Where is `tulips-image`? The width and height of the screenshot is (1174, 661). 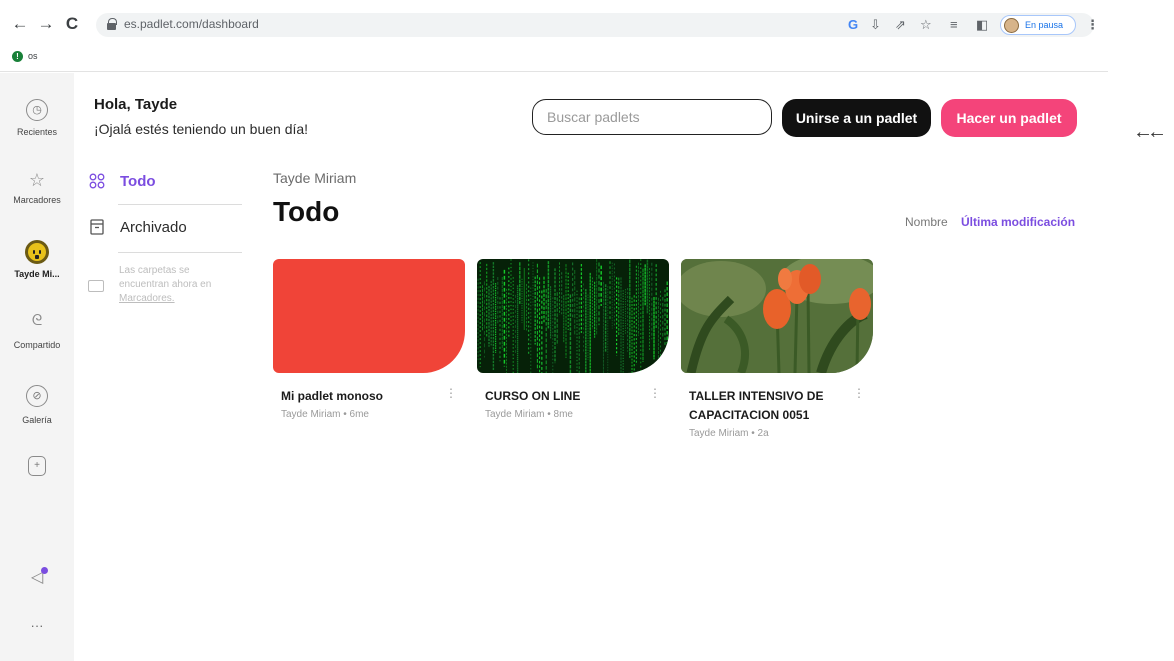
tulips-image is located at coordinates (777, 316).